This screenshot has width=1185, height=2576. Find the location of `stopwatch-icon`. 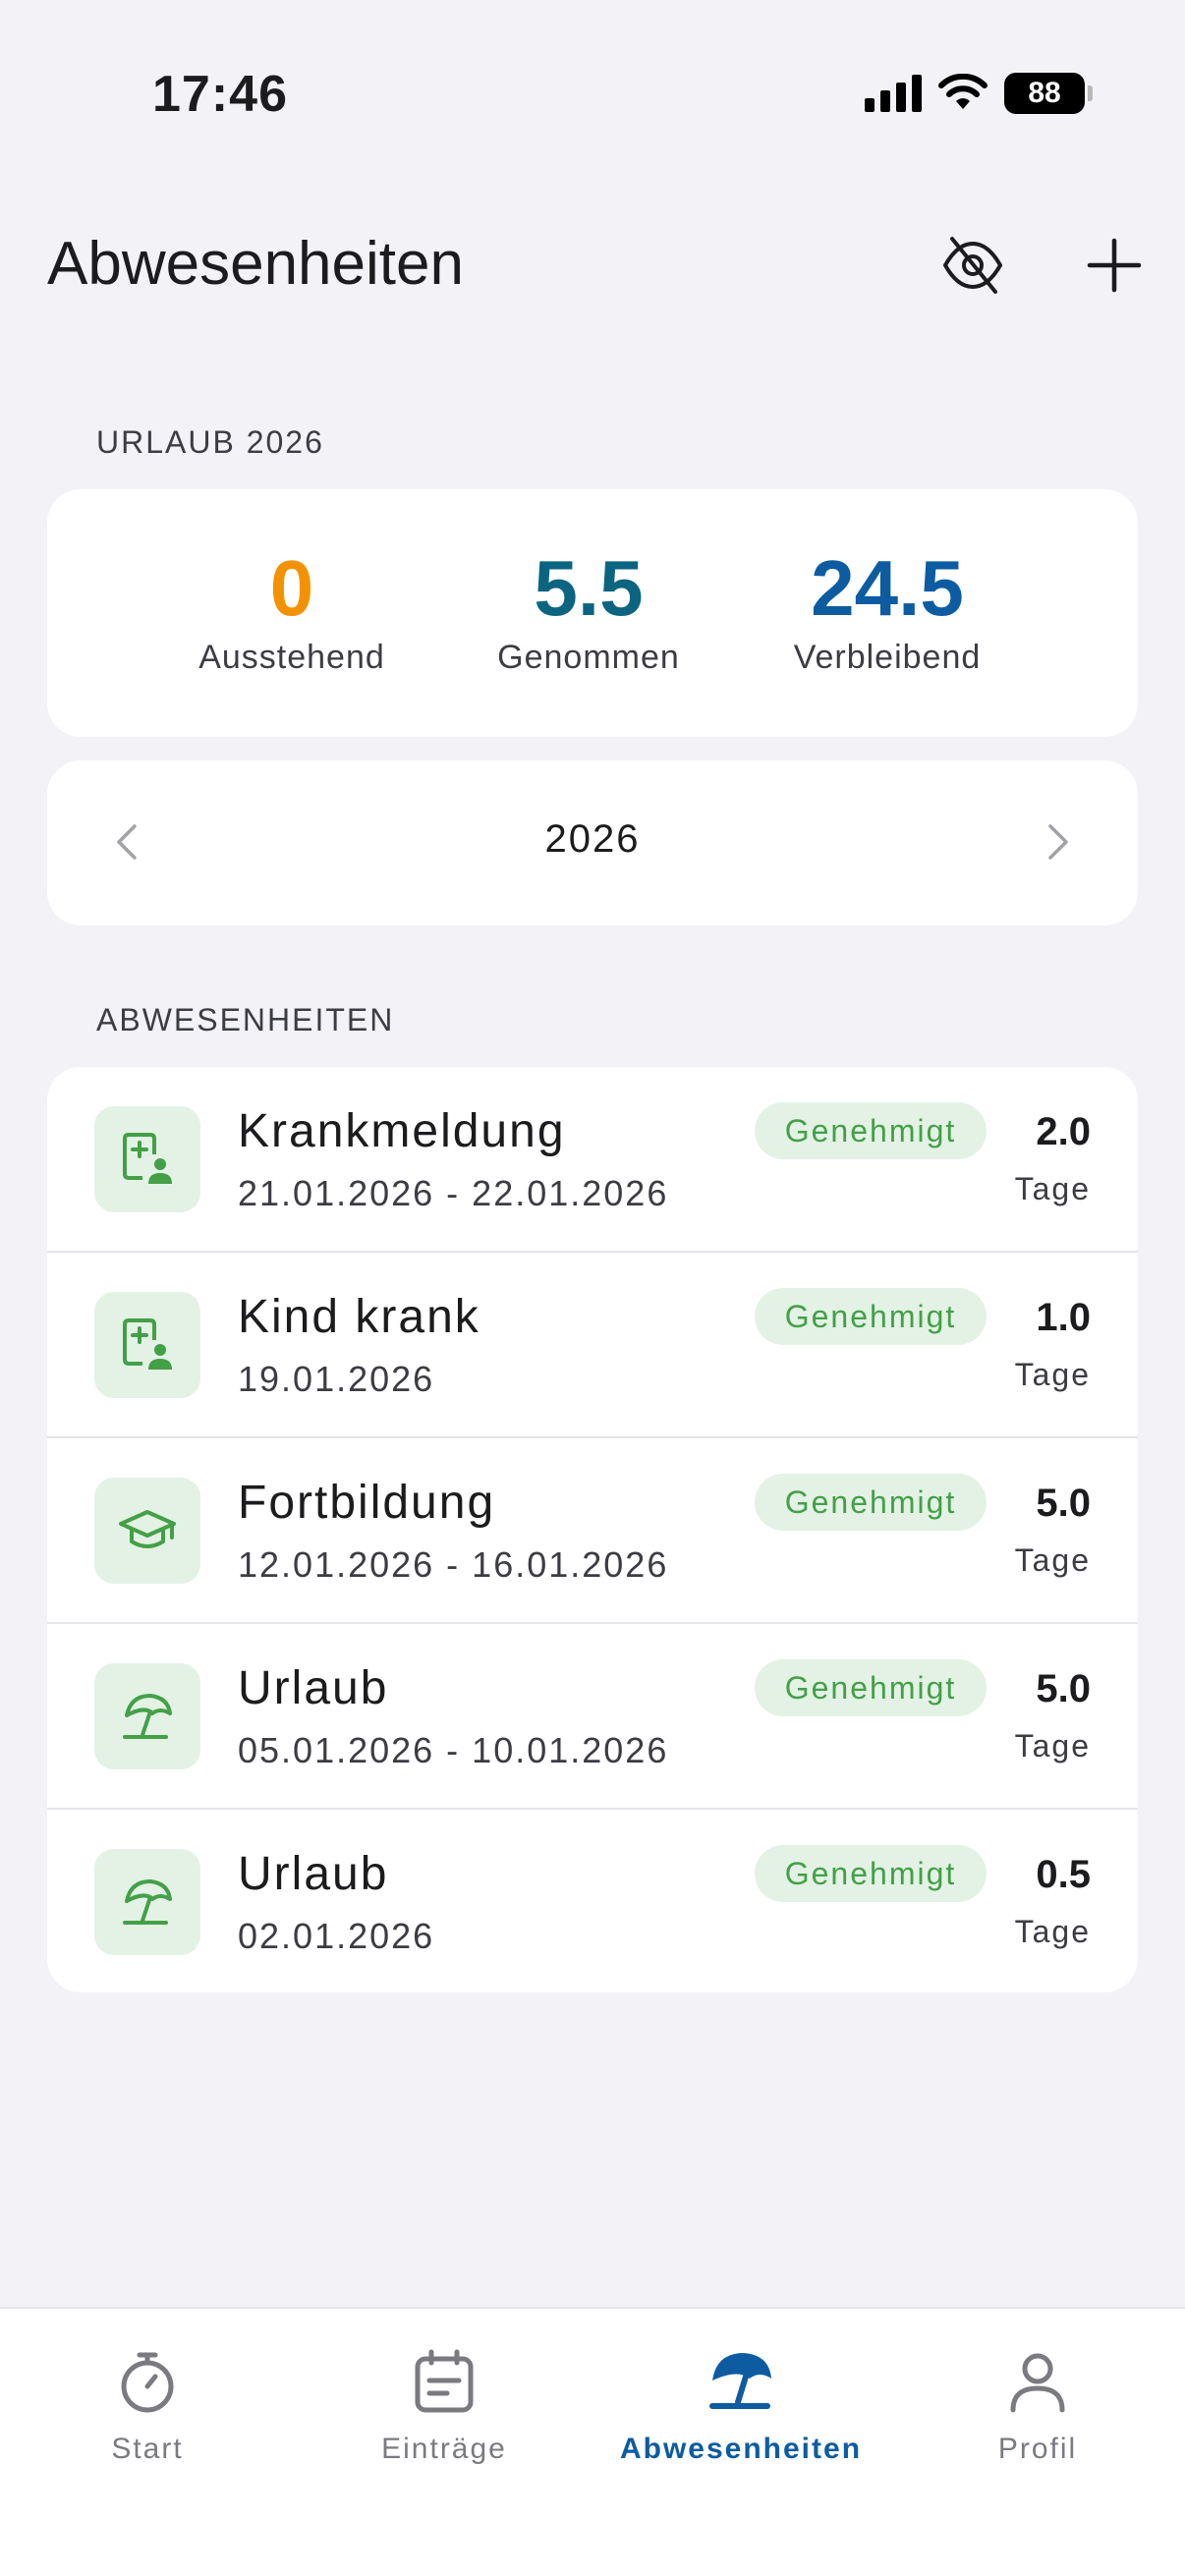

stopwatch-icon is located at coordinates (148, 2382).